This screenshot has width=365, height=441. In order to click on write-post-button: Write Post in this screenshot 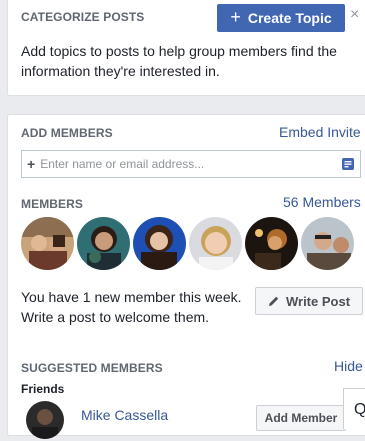, I will do `click(309, 301)`.